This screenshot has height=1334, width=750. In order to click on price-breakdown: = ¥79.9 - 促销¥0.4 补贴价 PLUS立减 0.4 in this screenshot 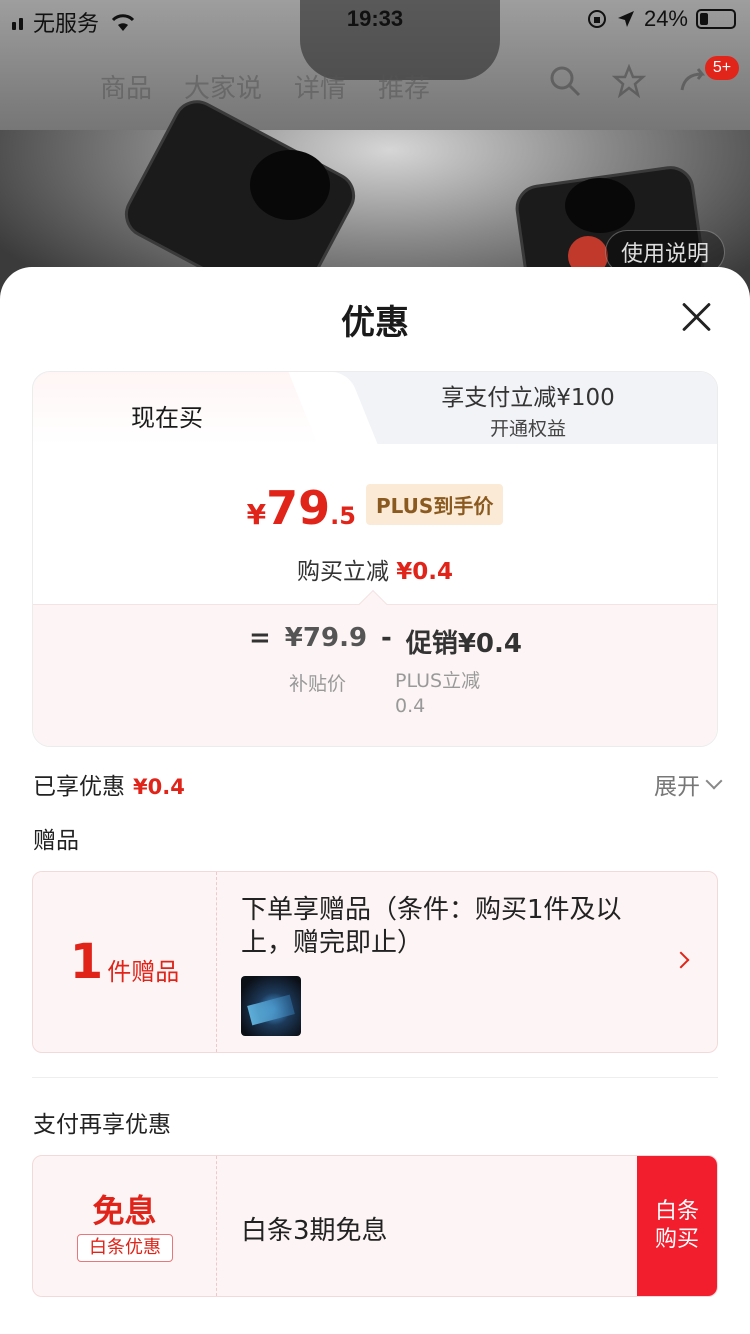, I will do `click(375, 667)`.